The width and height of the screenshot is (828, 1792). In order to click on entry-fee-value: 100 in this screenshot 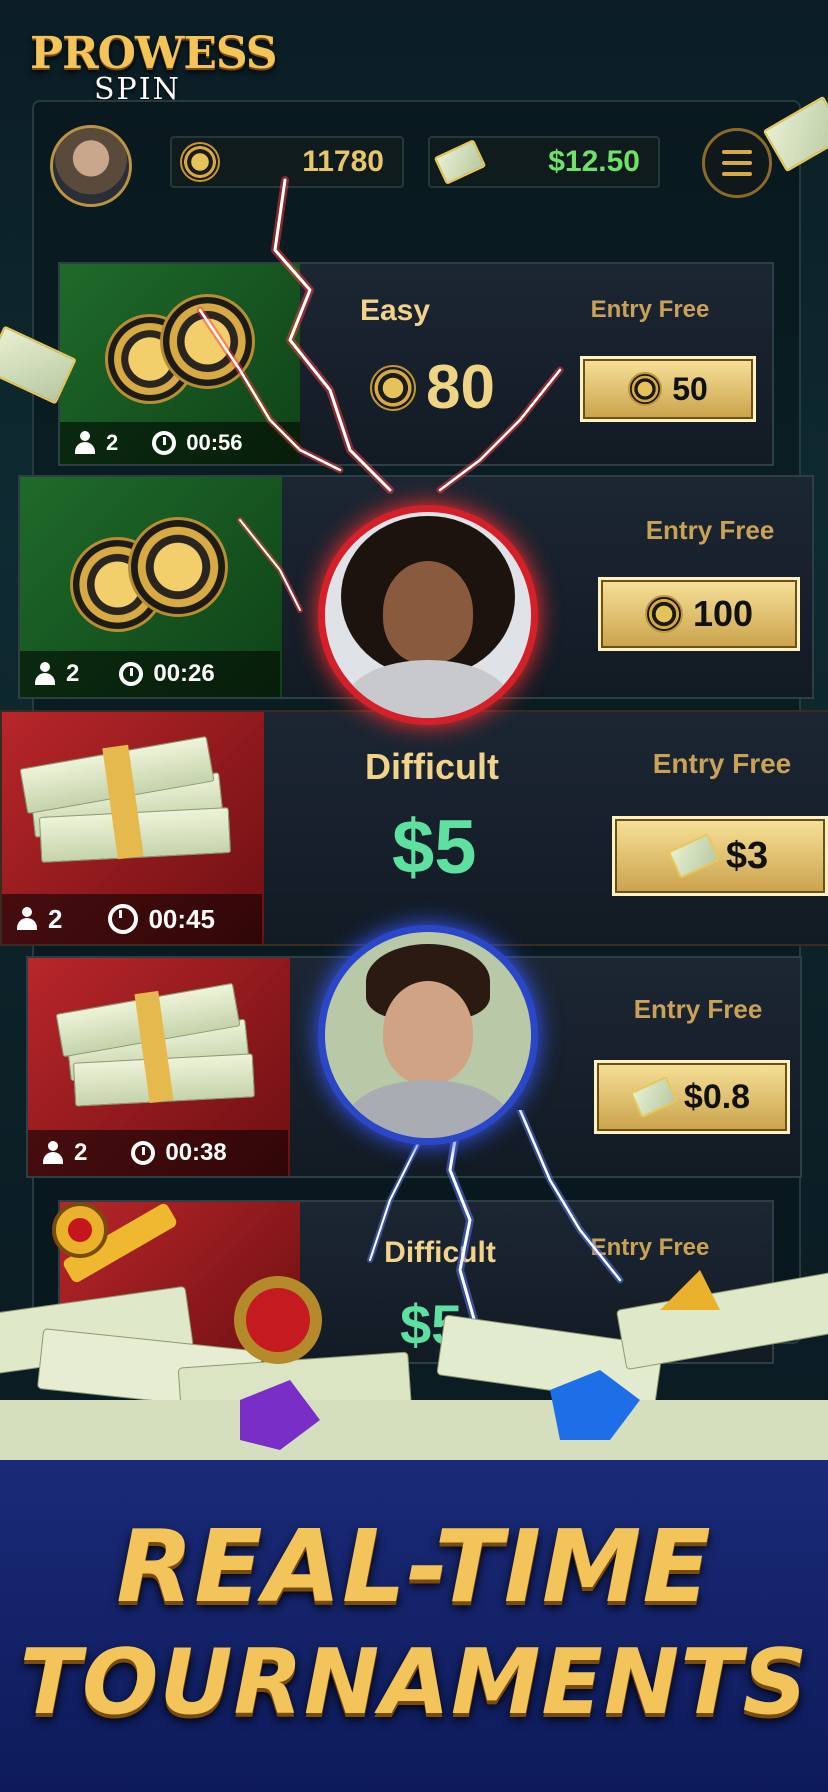, I will do `click(723, 613)`.